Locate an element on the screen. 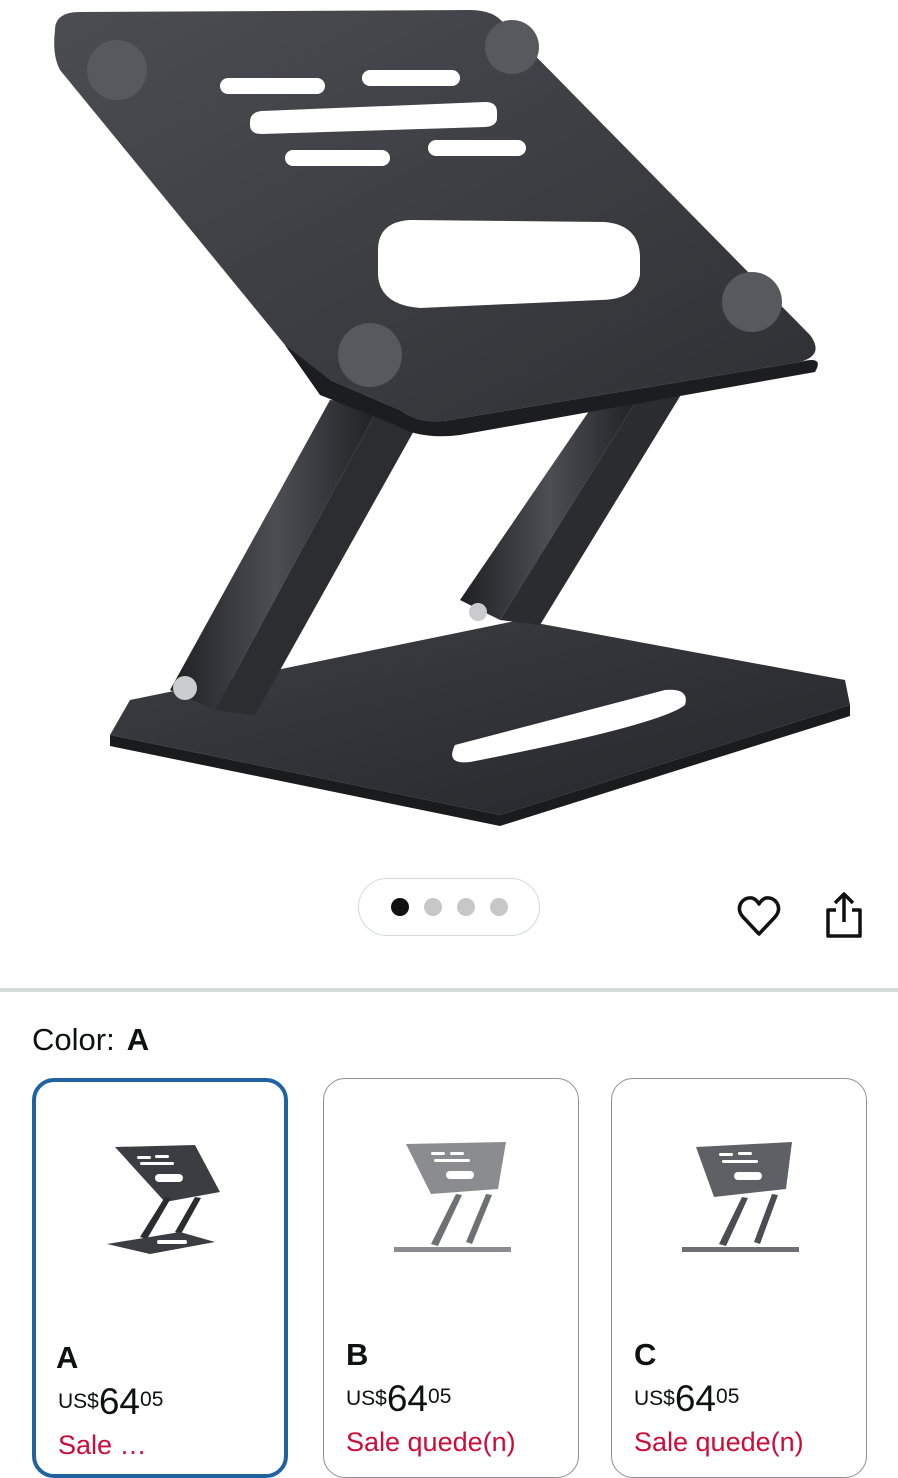 This screenshot has width=898, height=1478. color-selector-label: Color: A is located at coordinates (90, 1040).